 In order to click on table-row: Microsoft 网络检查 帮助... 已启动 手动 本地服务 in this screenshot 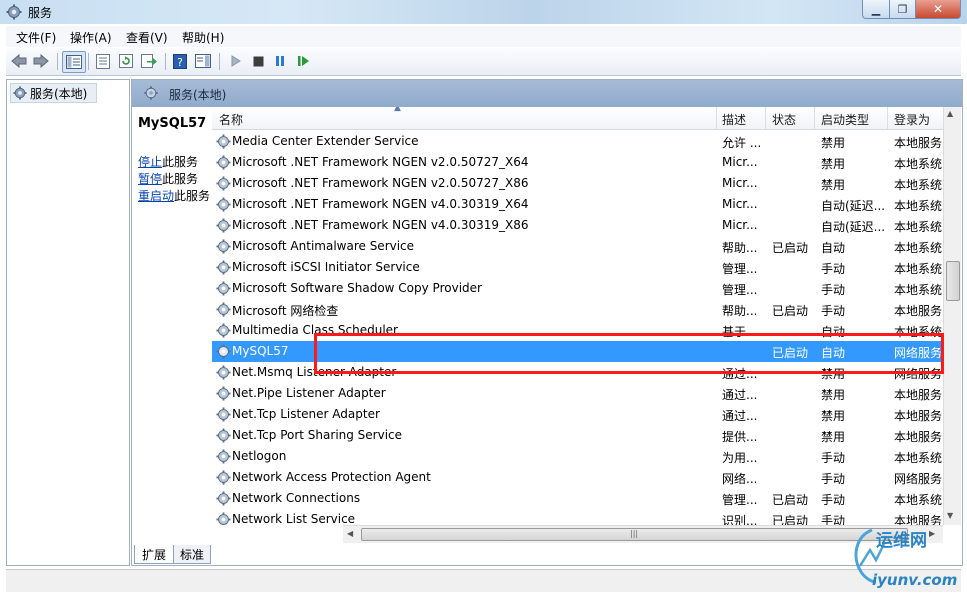, I will do `click(577, 309)`.